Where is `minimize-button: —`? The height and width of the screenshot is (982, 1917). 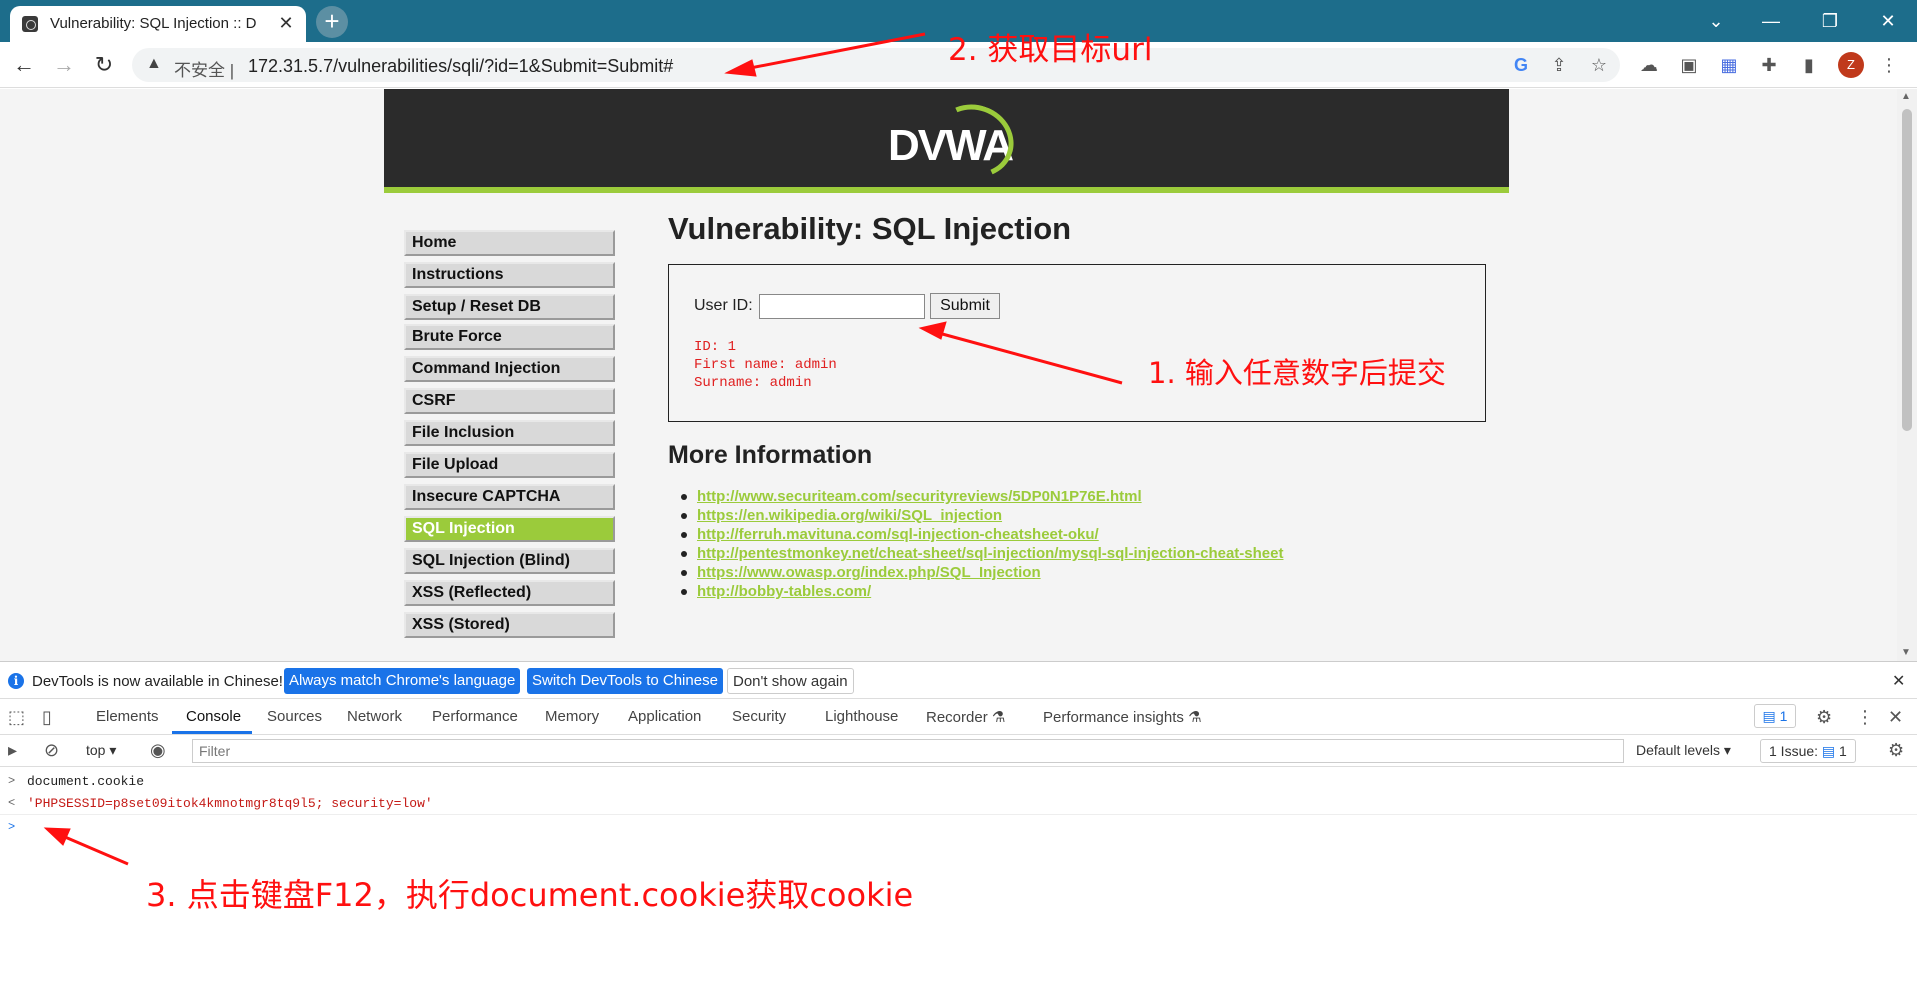
minimize-button: — is located at coordinates (1771, 21).